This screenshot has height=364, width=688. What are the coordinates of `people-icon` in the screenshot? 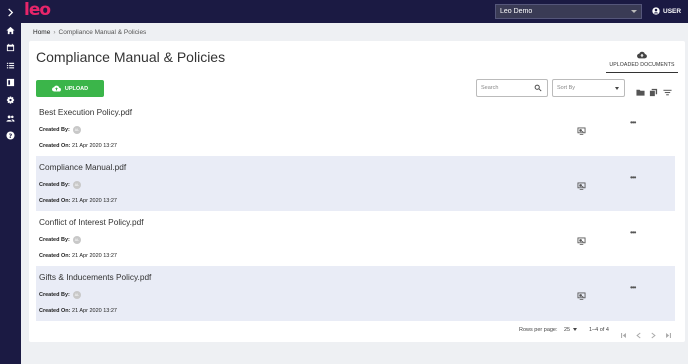 It's located at (10, 118).